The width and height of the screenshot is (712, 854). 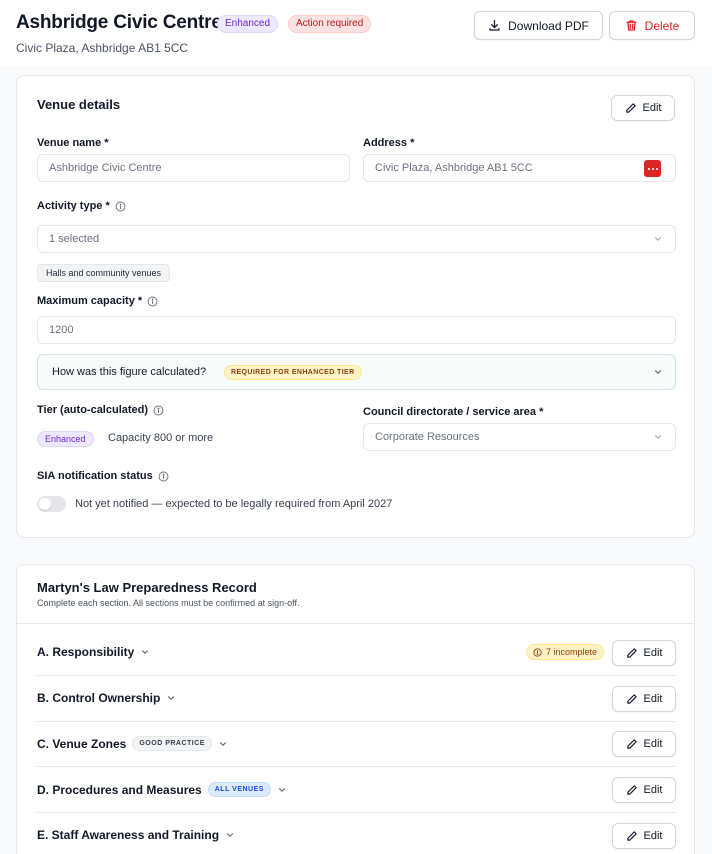 What do you see at coordinates (571, 652) in the screenshot?
I see `incomplete-count: 7 incomplete` at bounding box center [571, 652].